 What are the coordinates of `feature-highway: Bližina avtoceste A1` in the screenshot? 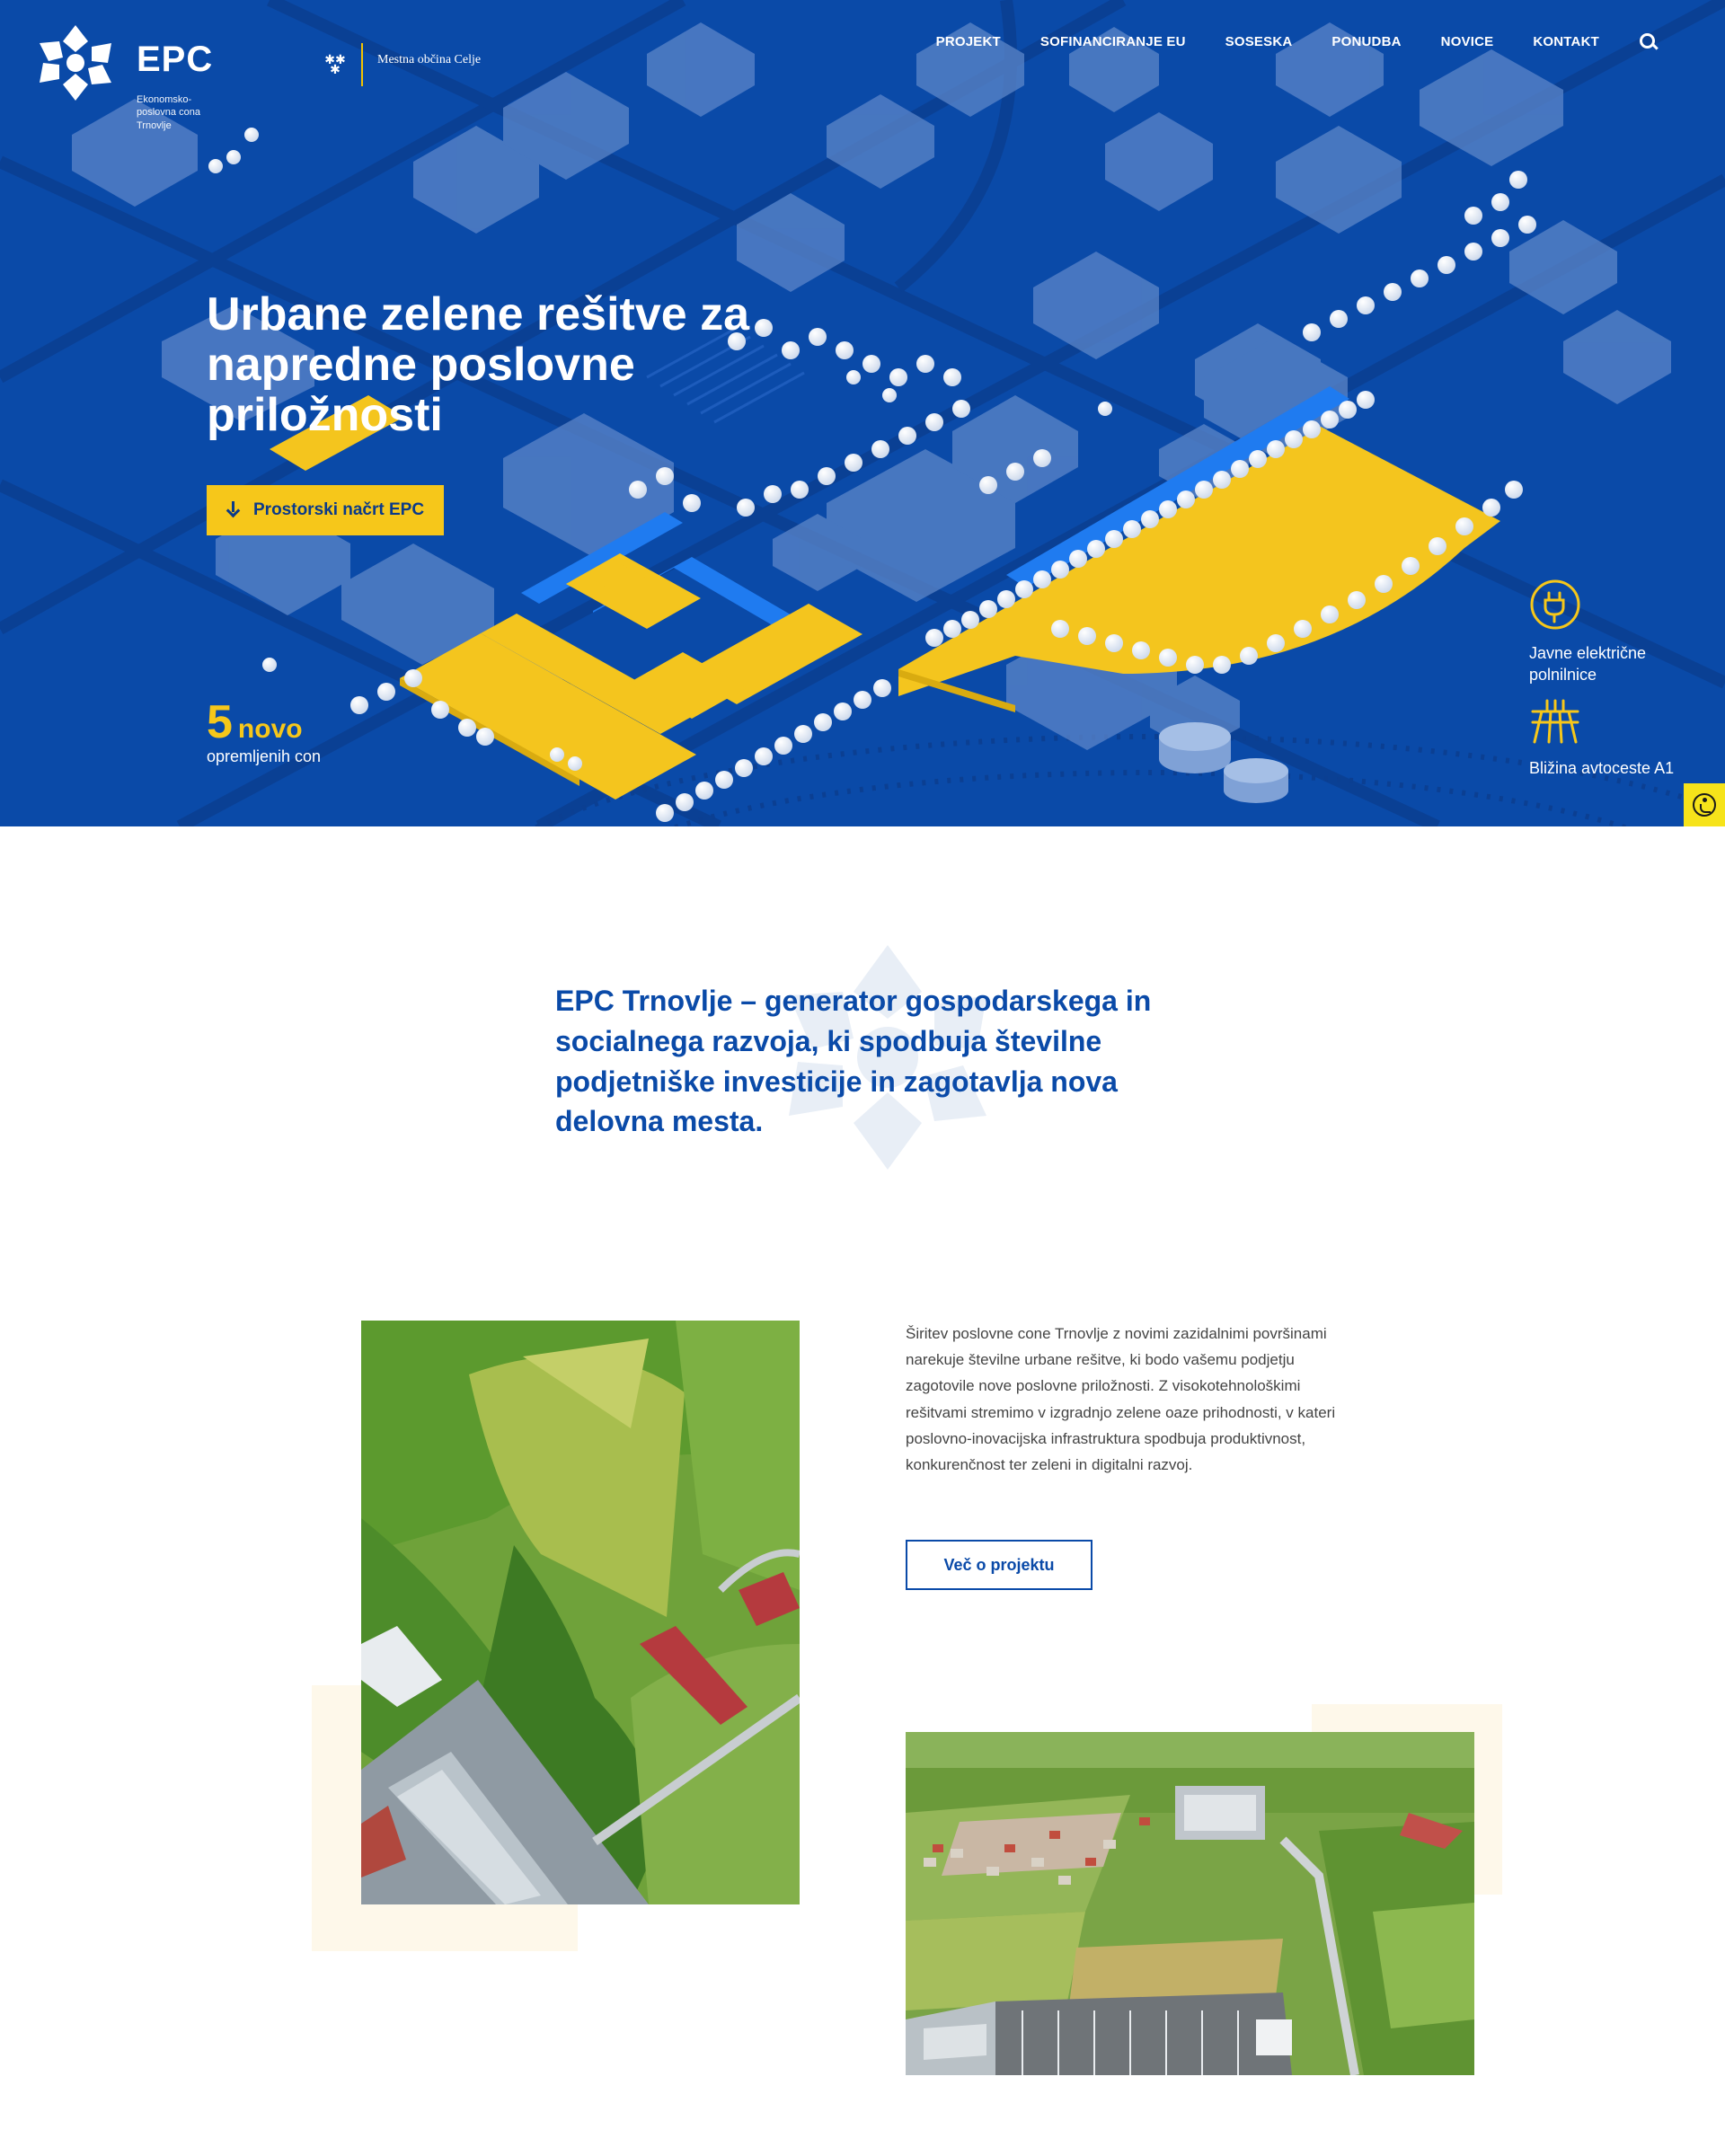 It's located at (1614, 737).